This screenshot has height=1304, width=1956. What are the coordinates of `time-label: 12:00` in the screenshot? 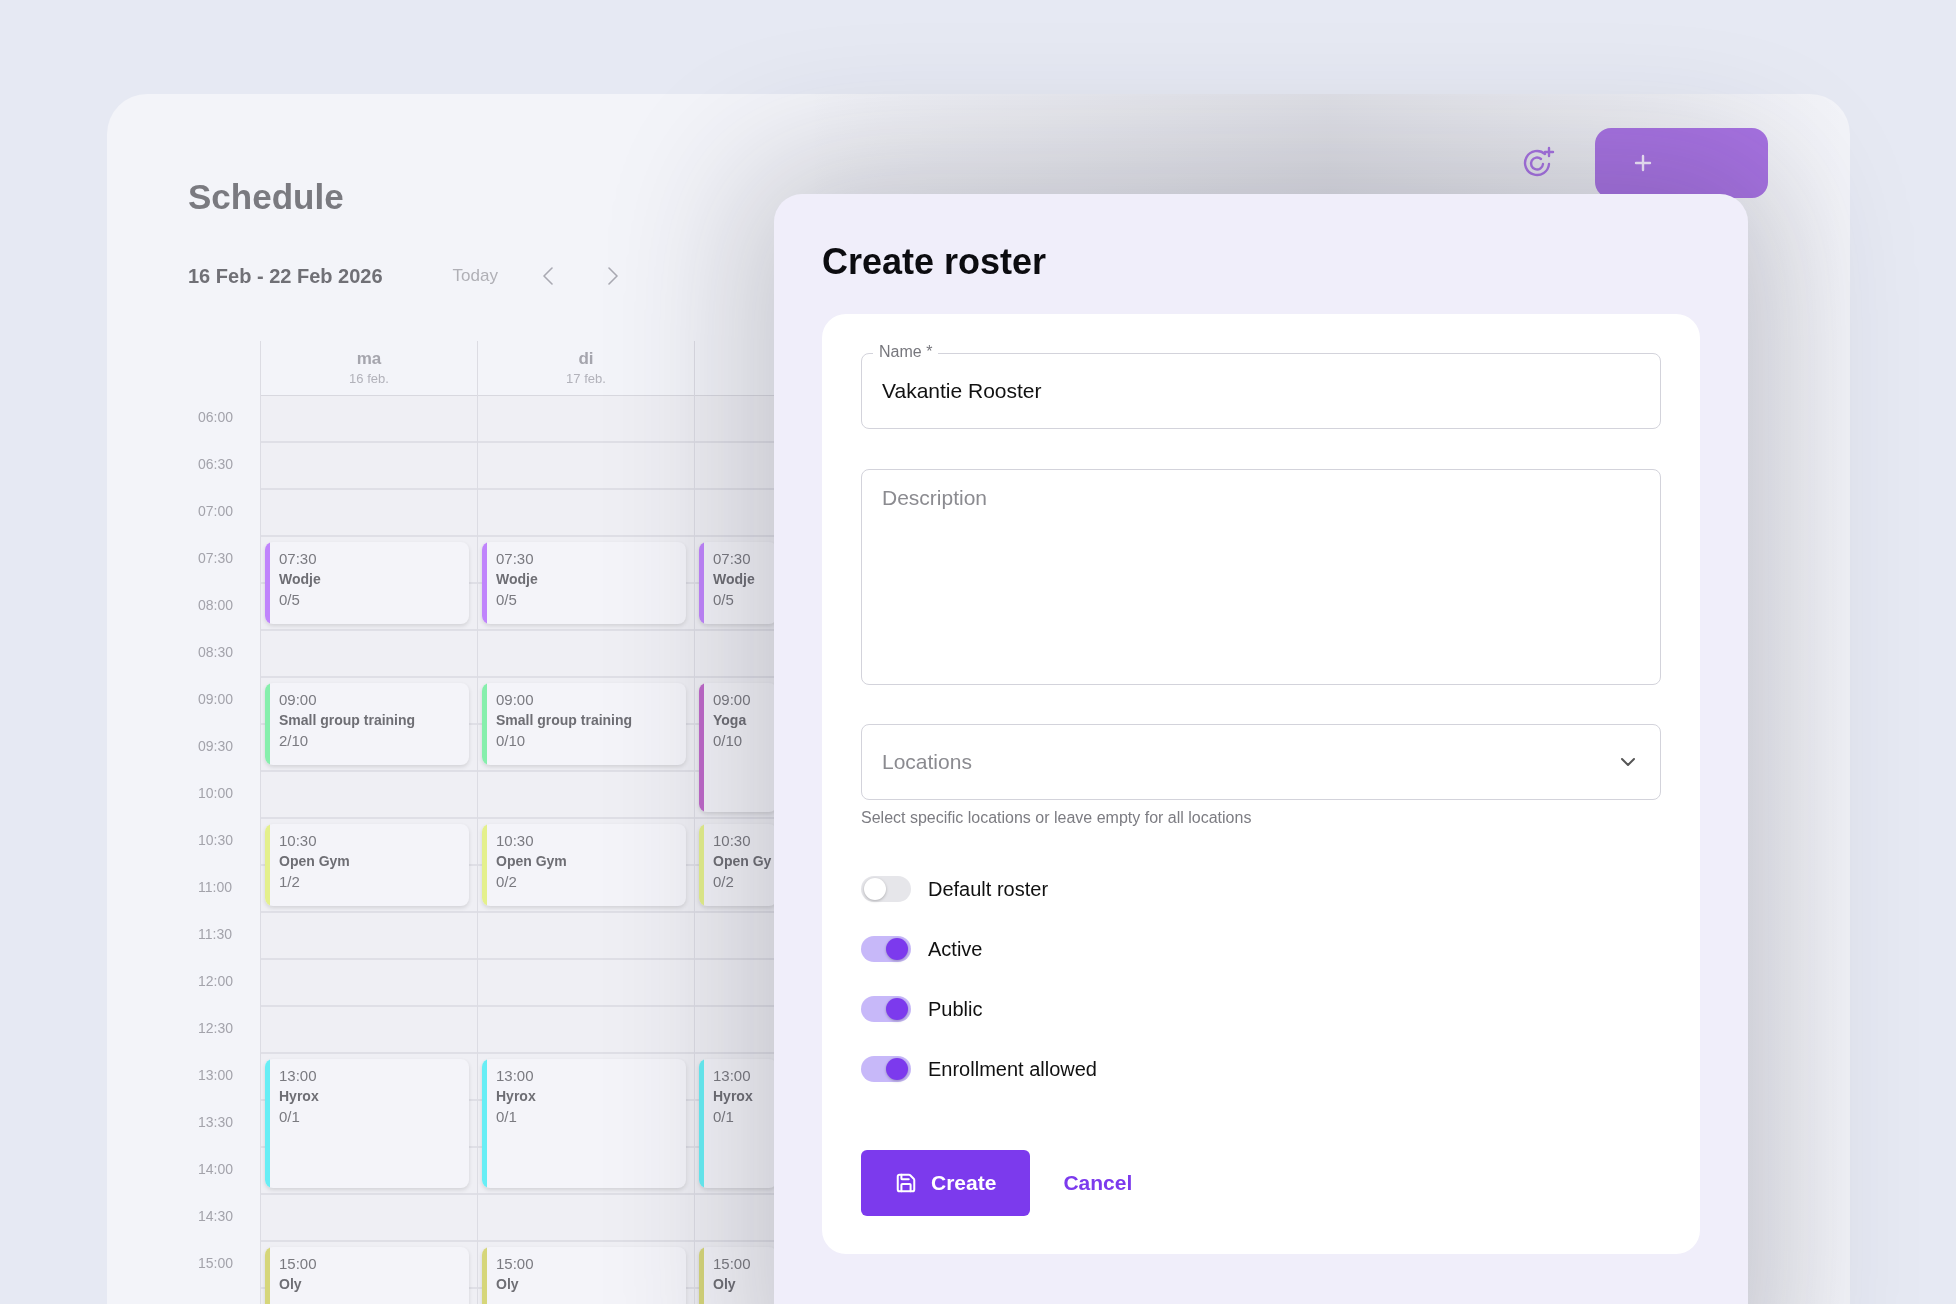 It's located at (216, 981).